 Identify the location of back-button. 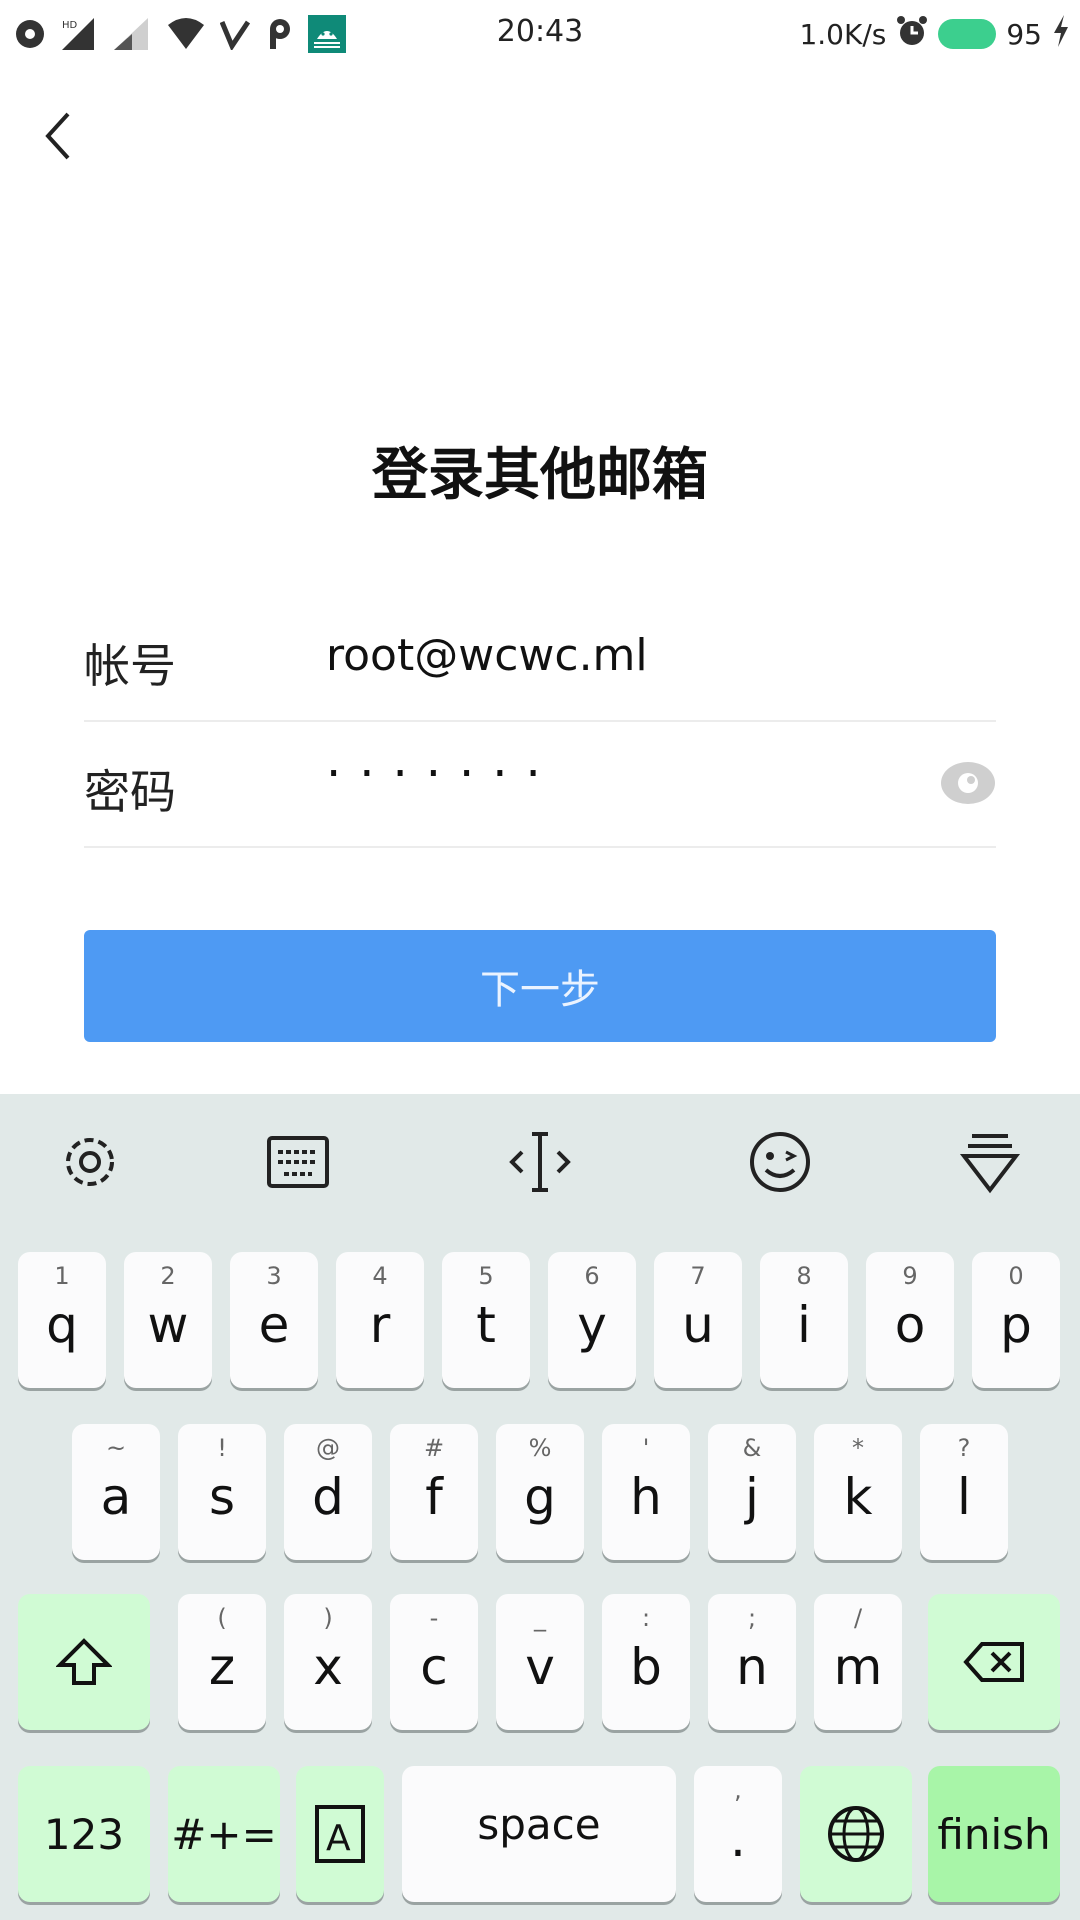
(63, 136).